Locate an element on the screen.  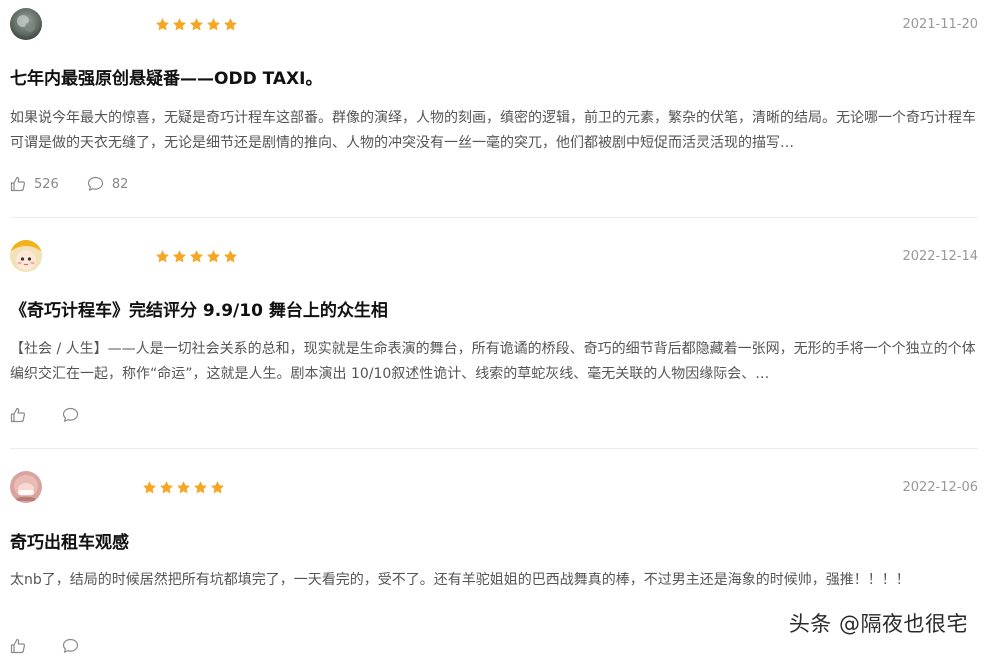
review-title: 七年内最强原创悬疑番——ODD TAXI。 is located at coordinates (166, 79).